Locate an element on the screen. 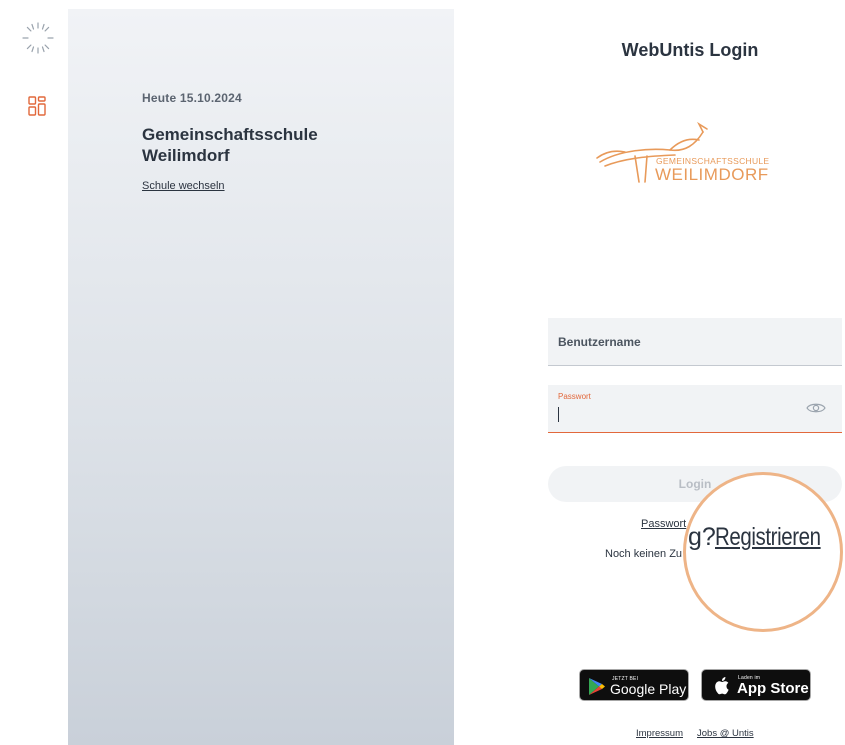 This screenshot has height=745, width=845. jobs-link: Jobs @ Untis is located at coordinates (725, 733).